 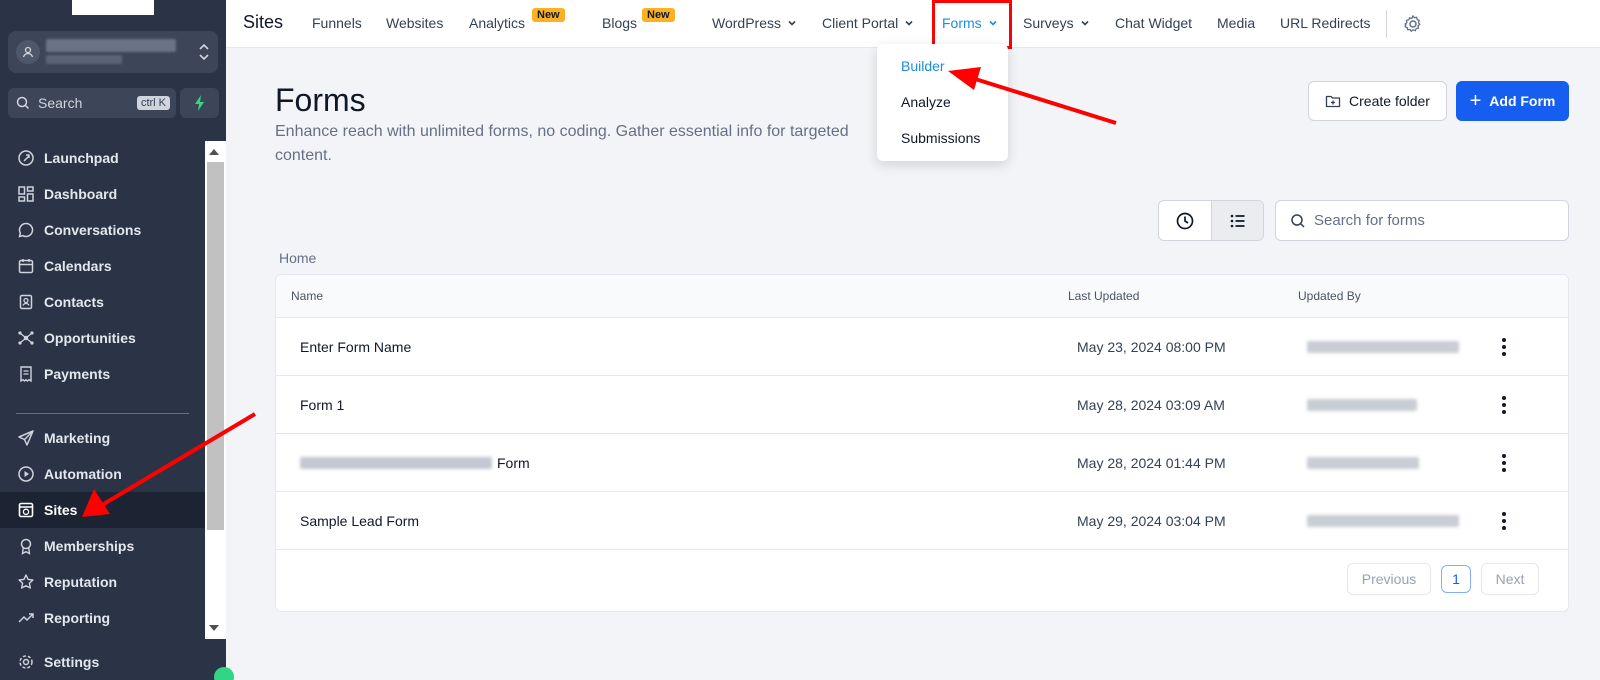 I want to click on sidebar-item-label: Payments, so click(x=77, y=374).